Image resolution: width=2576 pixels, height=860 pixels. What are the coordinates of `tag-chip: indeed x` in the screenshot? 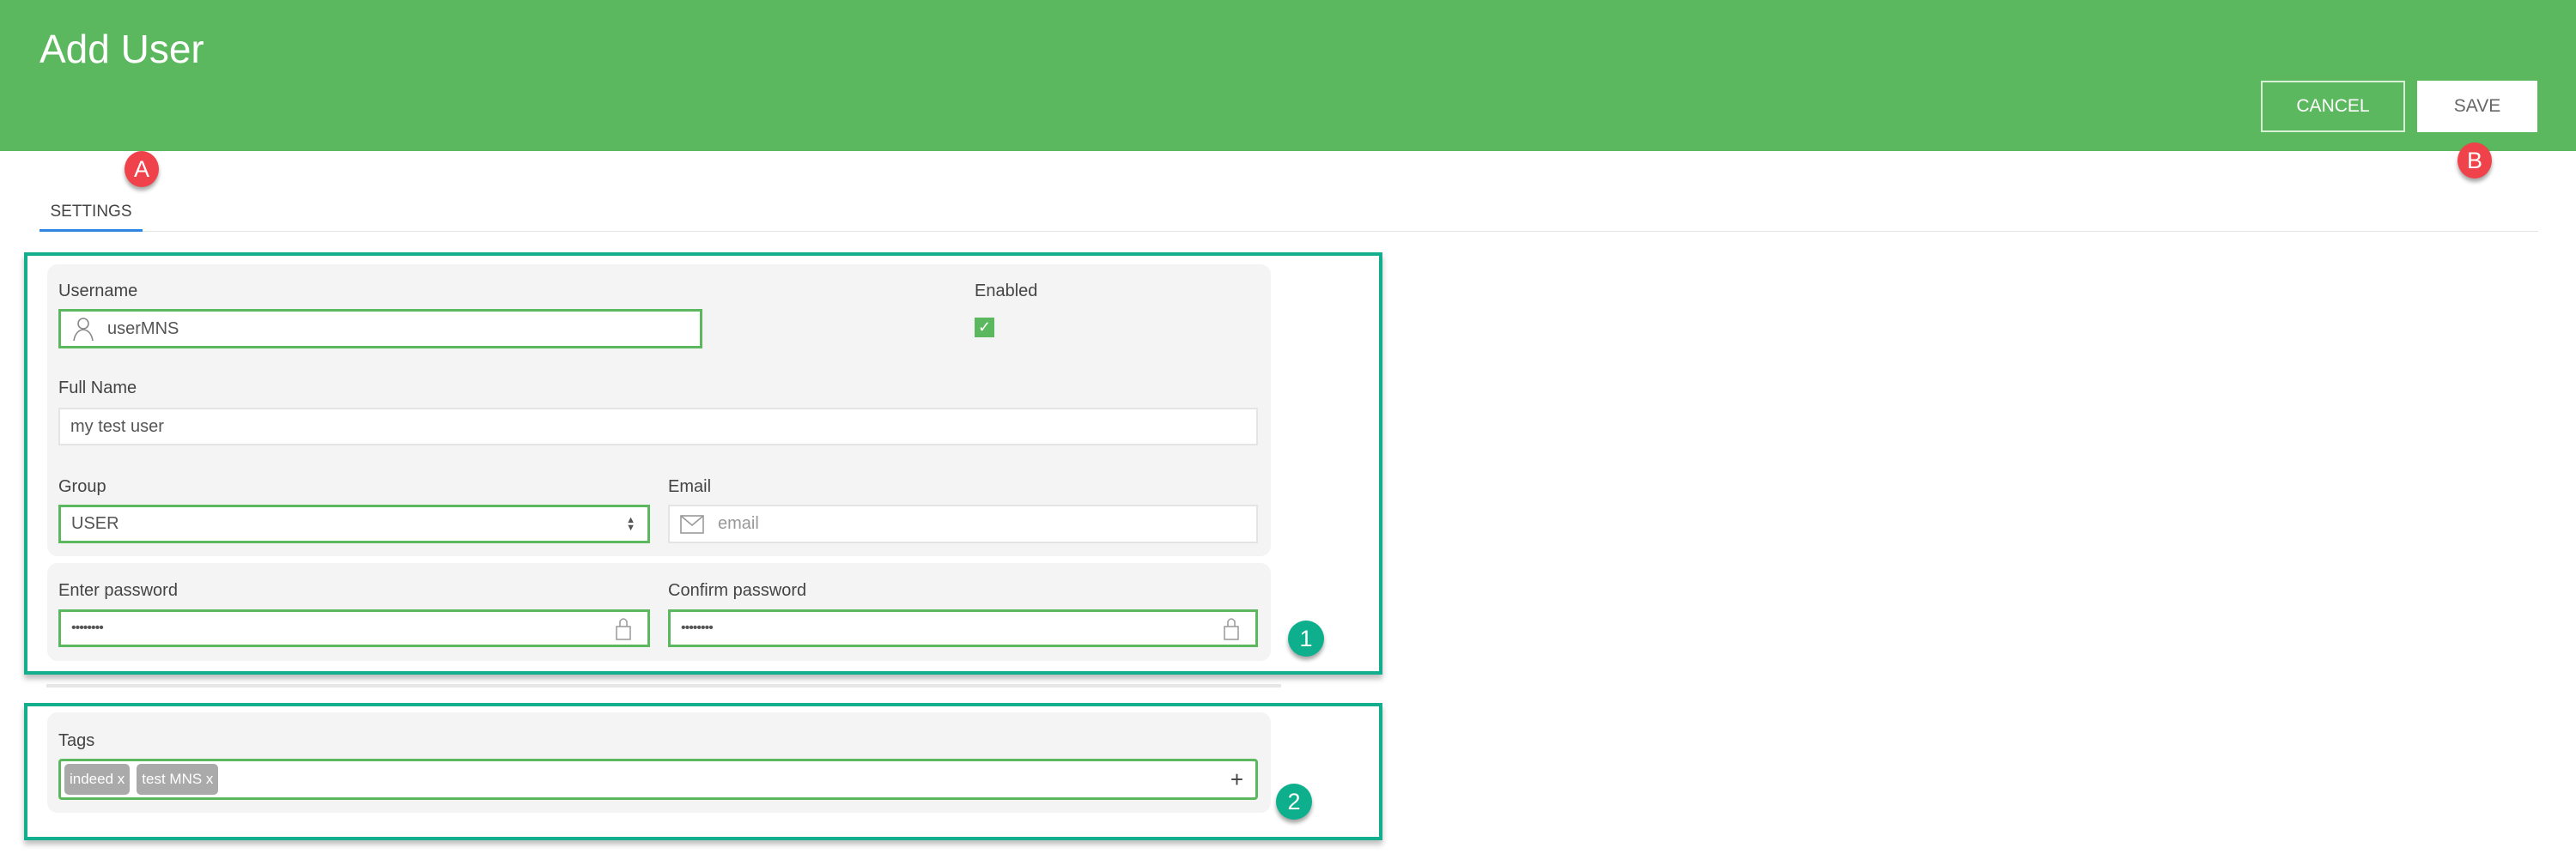 It's located at (98, 779).